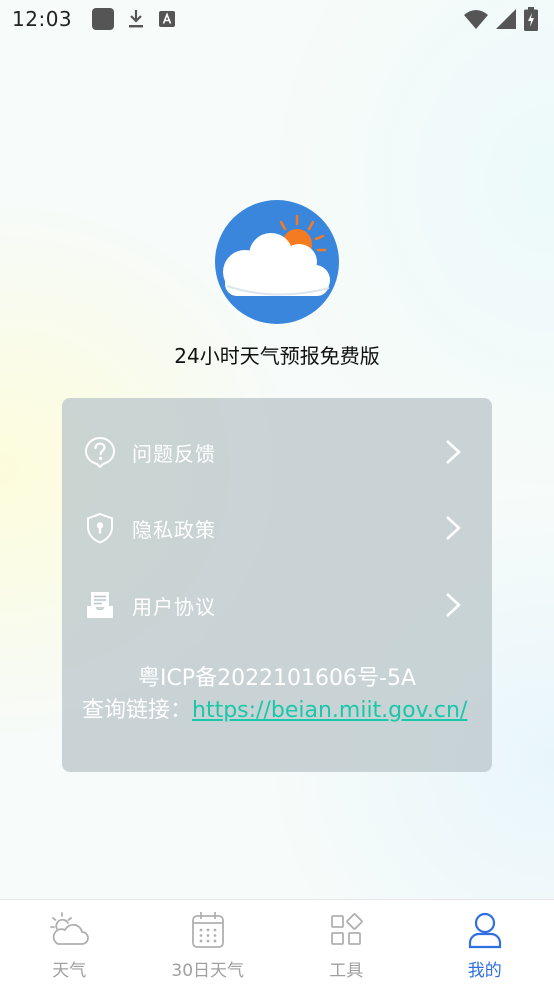 The height and width of the screenshot is (984, 554). Describe the element at coordinates (174, 453) in the screenshot. I see `menu-label-feedback: 问题反馈` at that location.